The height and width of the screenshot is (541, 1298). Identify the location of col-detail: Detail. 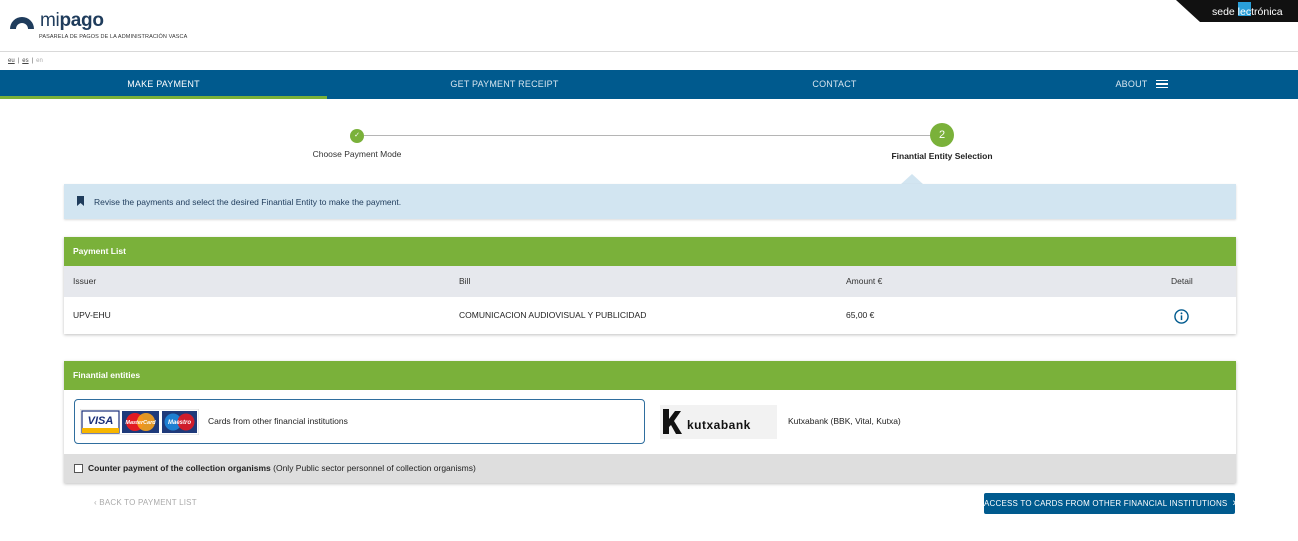
(1182, 281).